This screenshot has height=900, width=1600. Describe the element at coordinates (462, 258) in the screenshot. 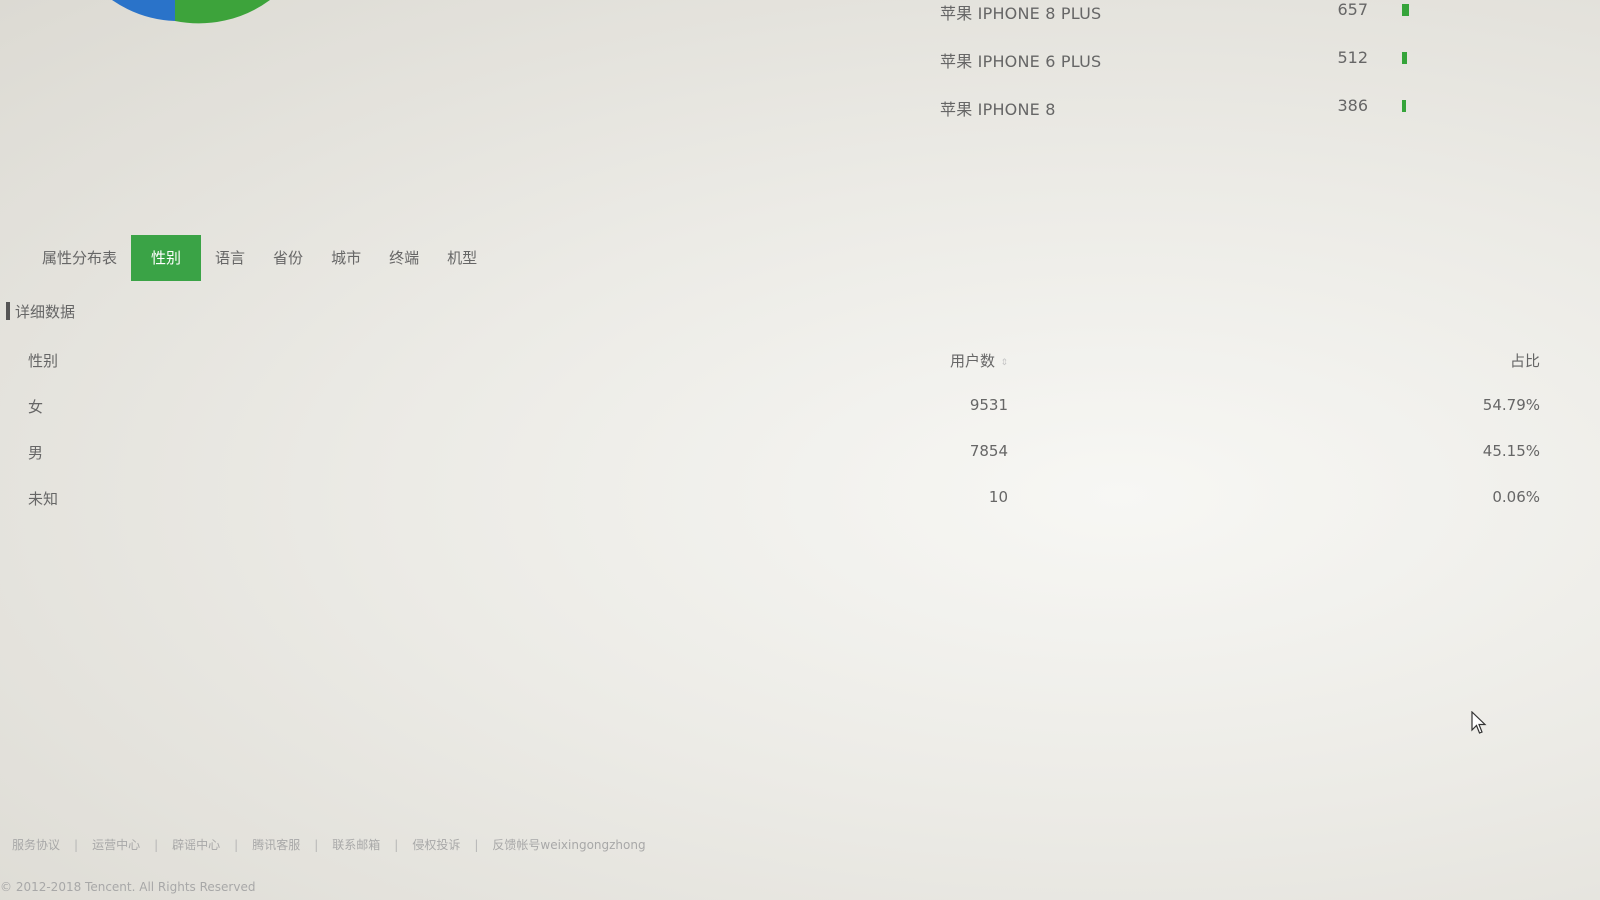

I see `tab-device-model: 机型` at that location.